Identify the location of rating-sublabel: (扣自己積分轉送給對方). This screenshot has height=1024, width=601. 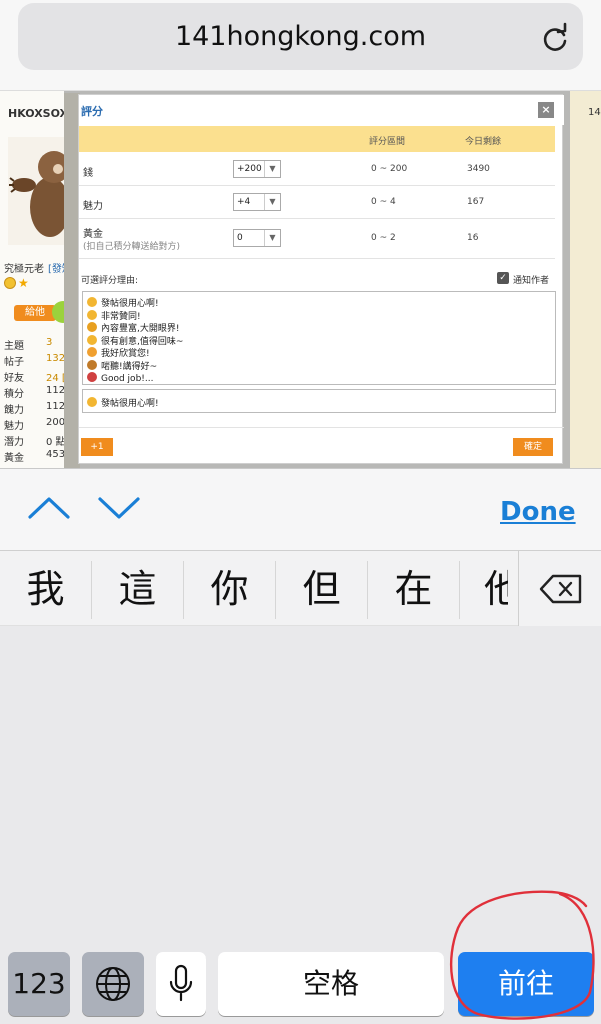
(132, 247).